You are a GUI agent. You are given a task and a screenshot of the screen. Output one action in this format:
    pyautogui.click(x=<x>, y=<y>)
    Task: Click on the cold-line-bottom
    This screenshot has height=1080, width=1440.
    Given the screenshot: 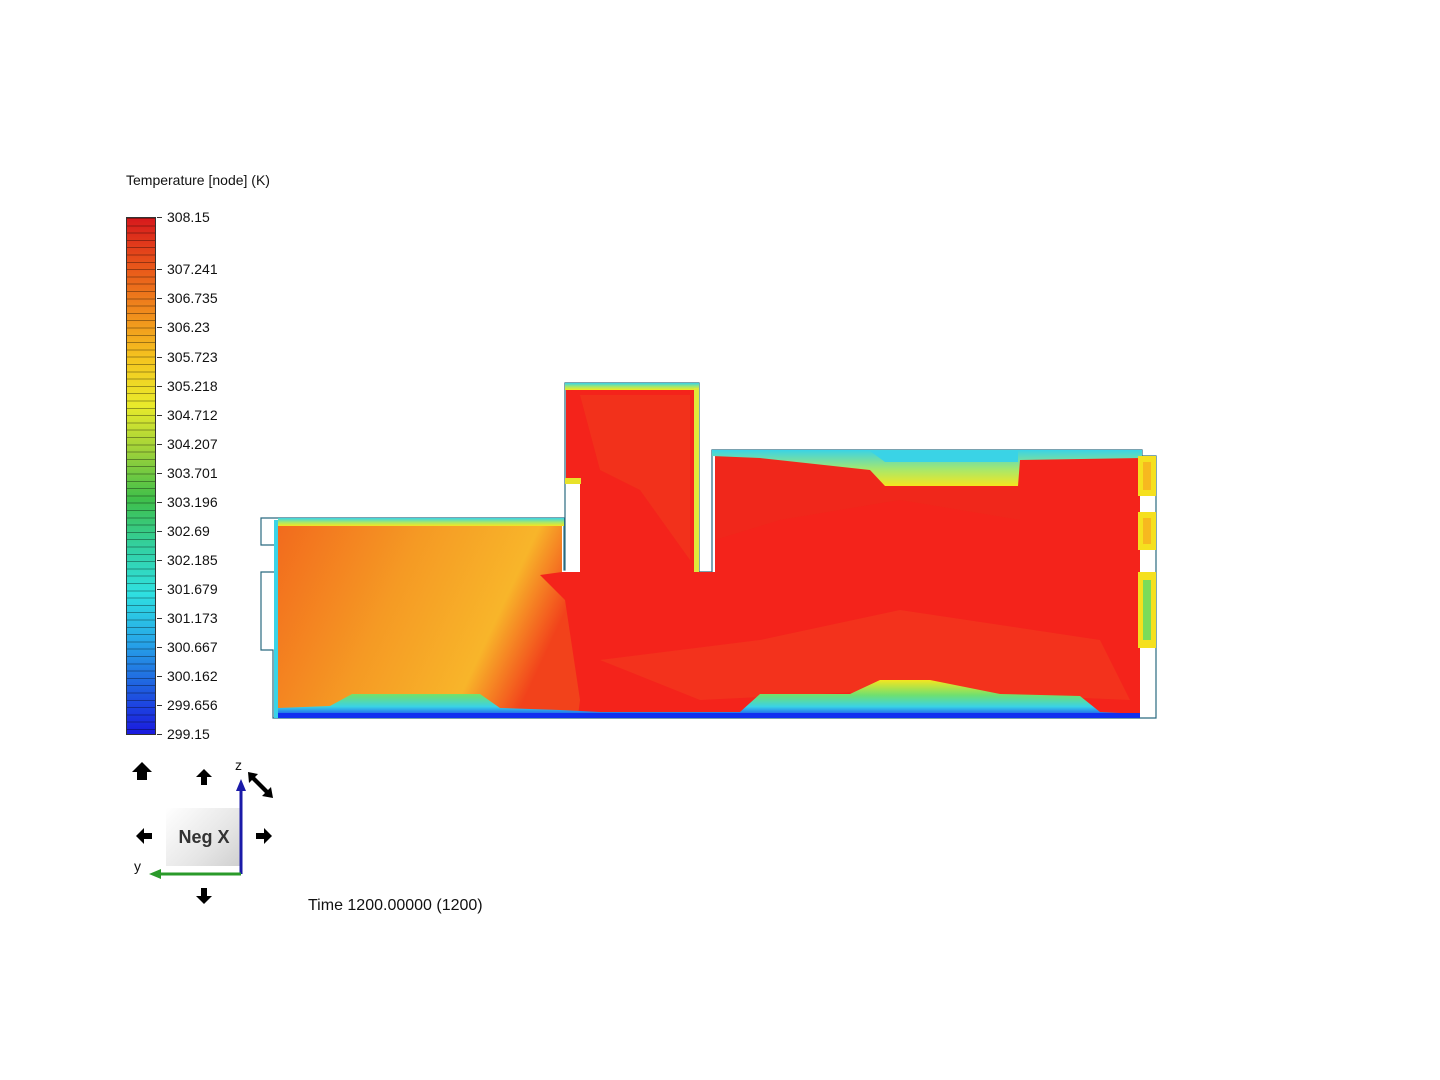 What is the action you would take?
    pyautogui.click(x=709, y=715)
    